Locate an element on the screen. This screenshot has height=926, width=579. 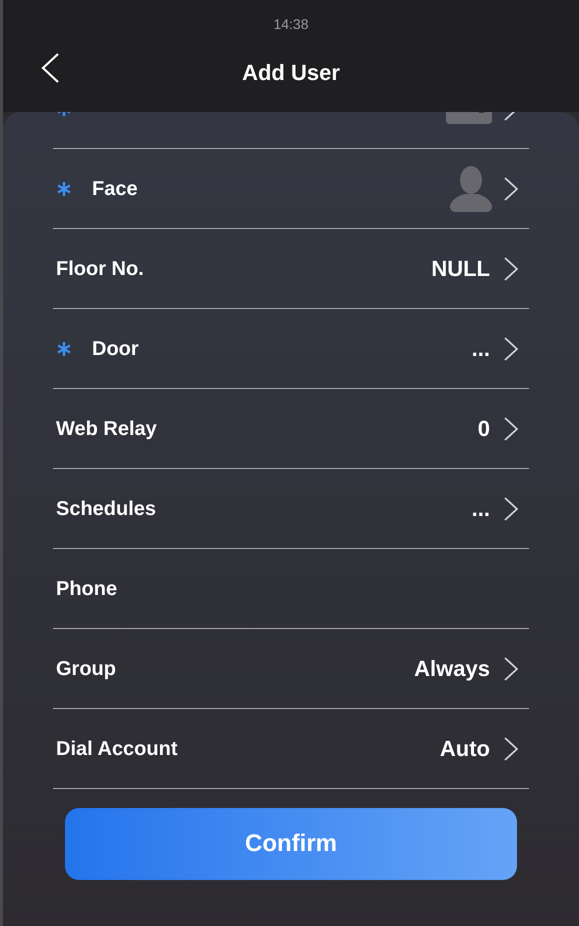
person-icon is located at coordinates (471, 189).